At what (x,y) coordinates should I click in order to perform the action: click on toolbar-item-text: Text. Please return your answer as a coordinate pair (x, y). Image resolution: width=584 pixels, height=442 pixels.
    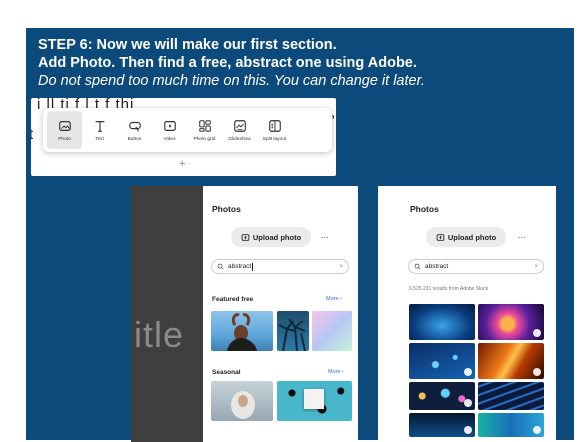
    Looking at the image, I should click on (99, 130).